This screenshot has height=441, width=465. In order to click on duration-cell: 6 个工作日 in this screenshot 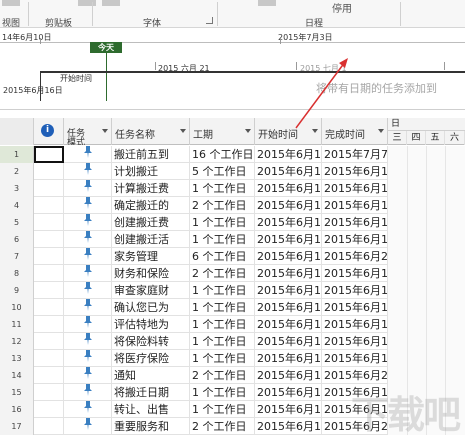, I will do `click(222, 256)`.